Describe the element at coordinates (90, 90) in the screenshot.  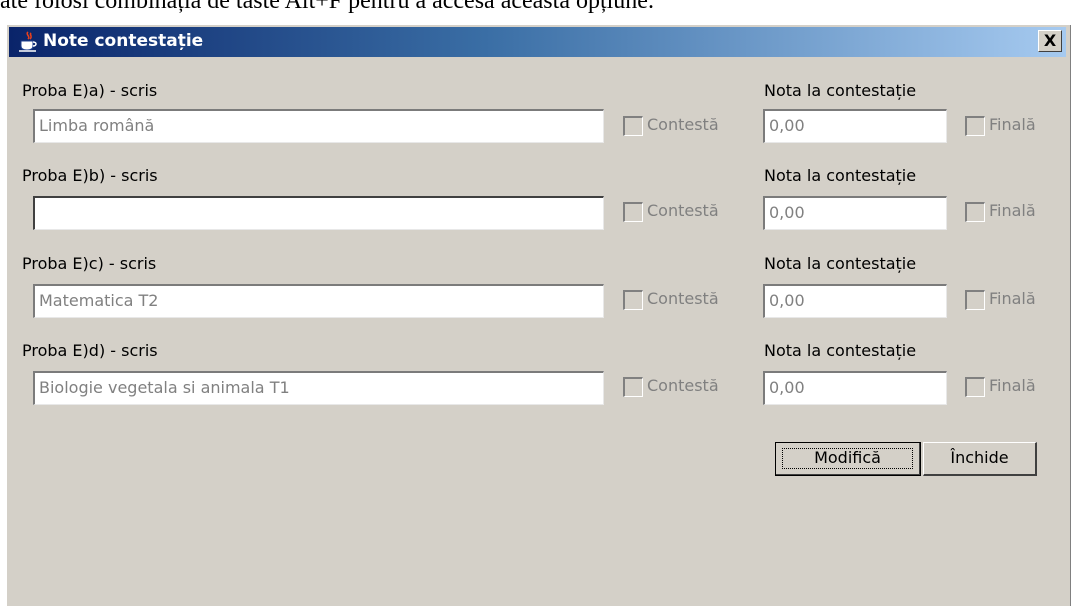
I see `row-1-subject-label: Proba E)a) - scris` at that location.